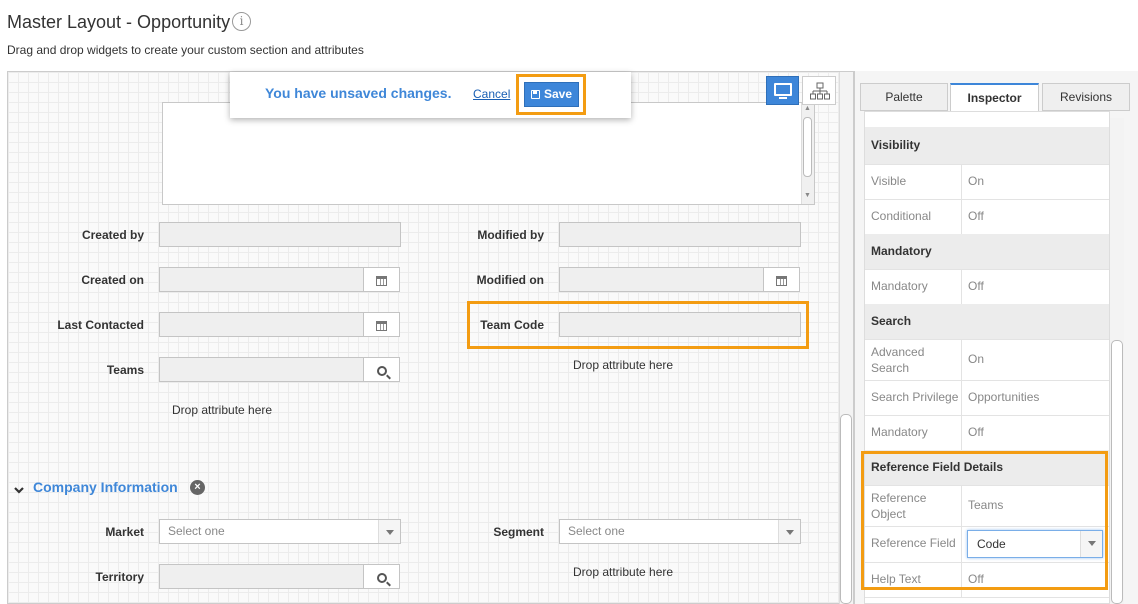 Image resolution: width=1138 pixels, height=604 pixels. I want to click on info-icon: i, so click(241, 21).